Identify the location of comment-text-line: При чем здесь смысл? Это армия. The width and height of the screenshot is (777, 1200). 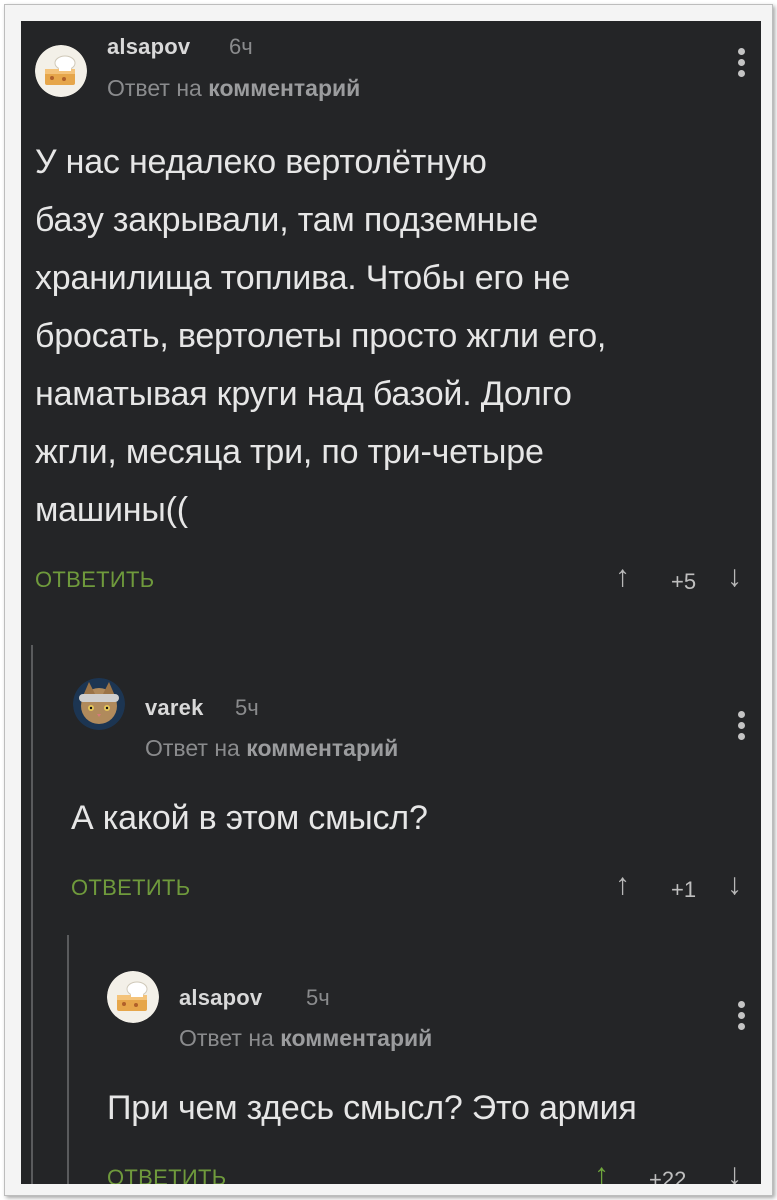
(372, 1108).